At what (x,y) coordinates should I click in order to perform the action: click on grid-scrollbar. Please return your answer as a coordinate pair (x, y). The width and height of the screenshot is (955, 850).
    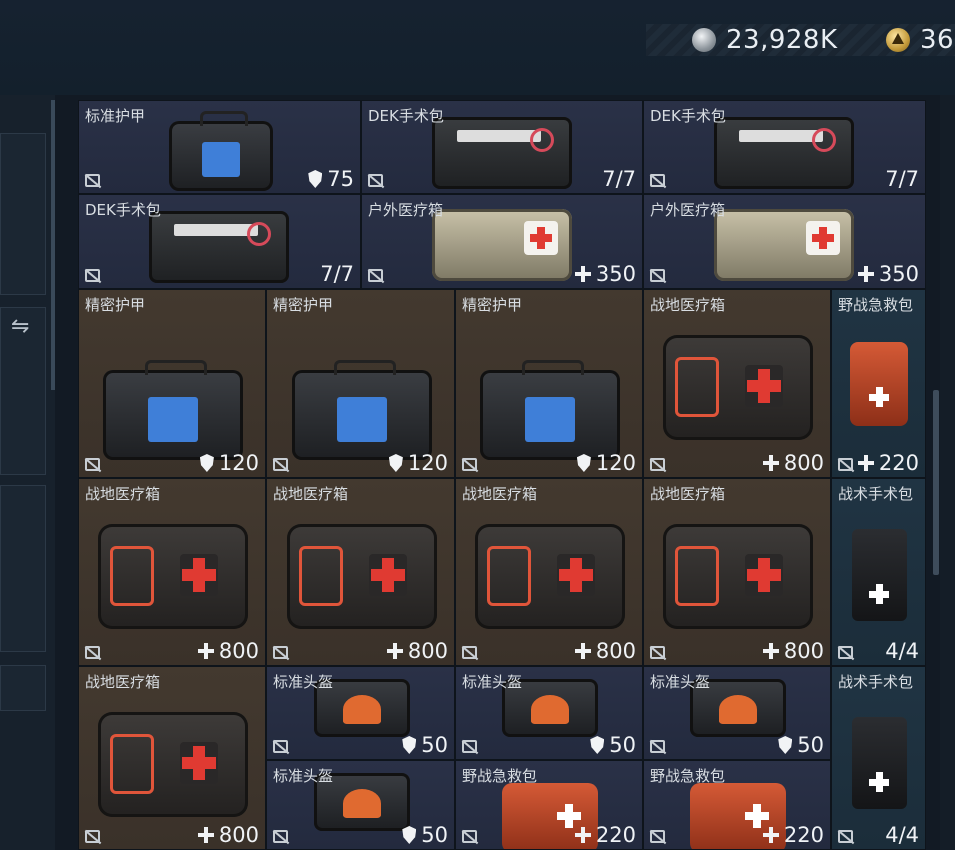
    Looking at the image, I should click on (936, 482).